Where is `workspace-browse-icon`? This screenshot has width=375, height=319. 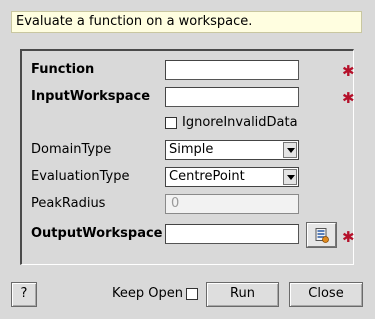
workspace-browse-icon is located at coordinates (322, 235).